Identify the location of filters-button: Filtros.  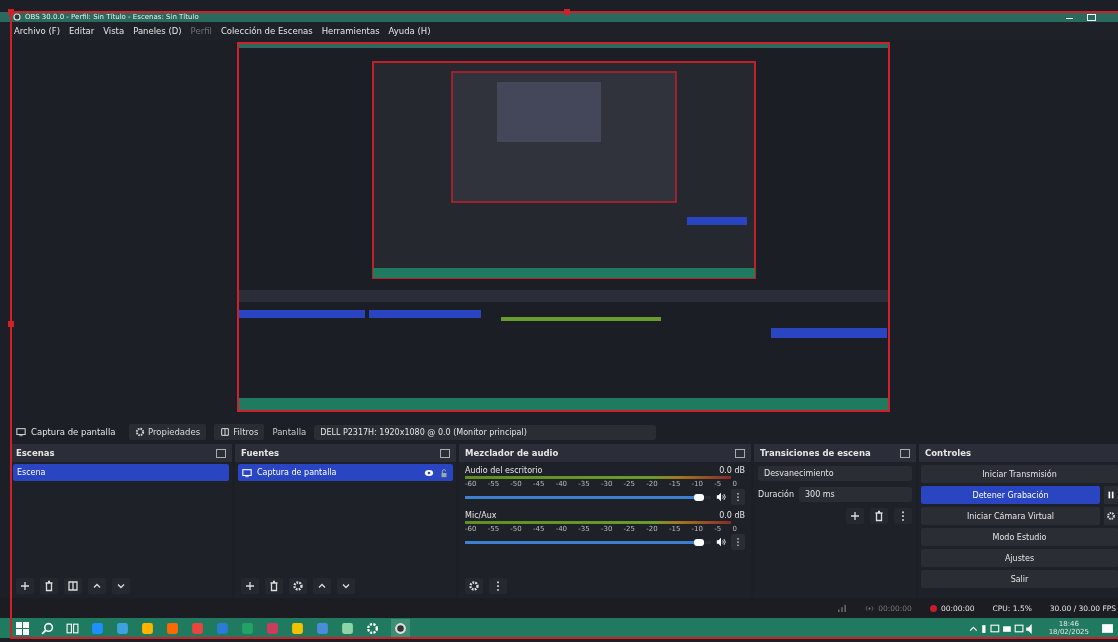
(239, 432).